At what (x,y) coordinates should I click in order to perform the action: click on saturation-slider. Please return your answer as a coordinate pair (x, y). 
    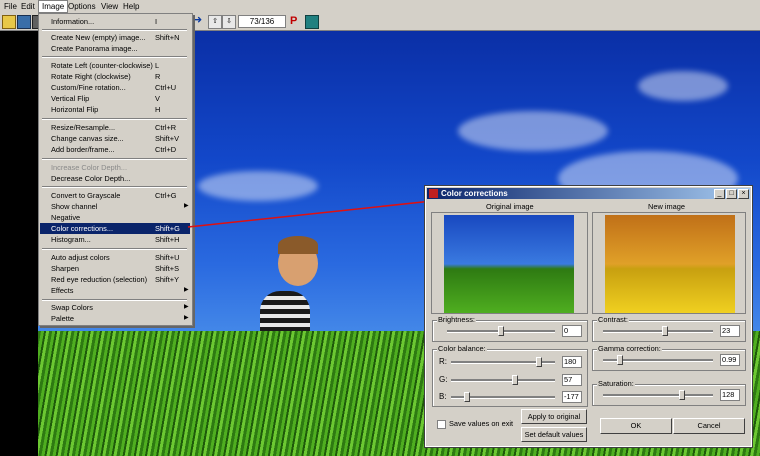
    Looking at the image, I should click on (682, 395).